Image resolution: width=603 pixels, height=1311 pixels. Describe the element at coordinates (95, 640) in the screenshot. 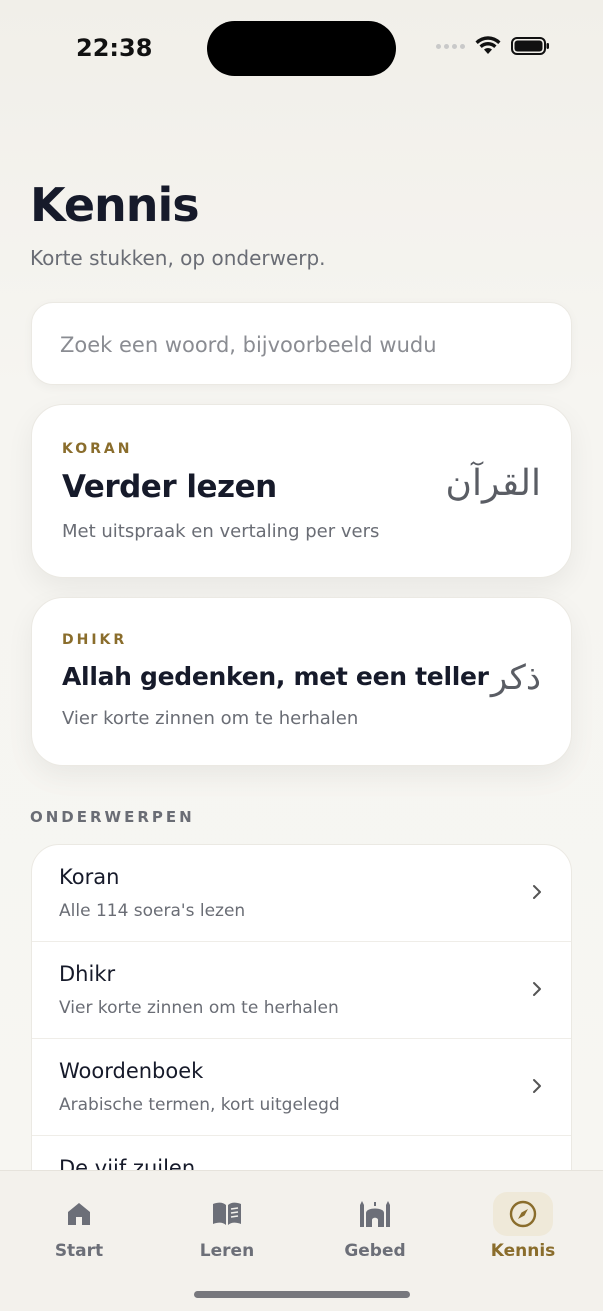

I see `card-eyebrow: DHIKR` at that location.